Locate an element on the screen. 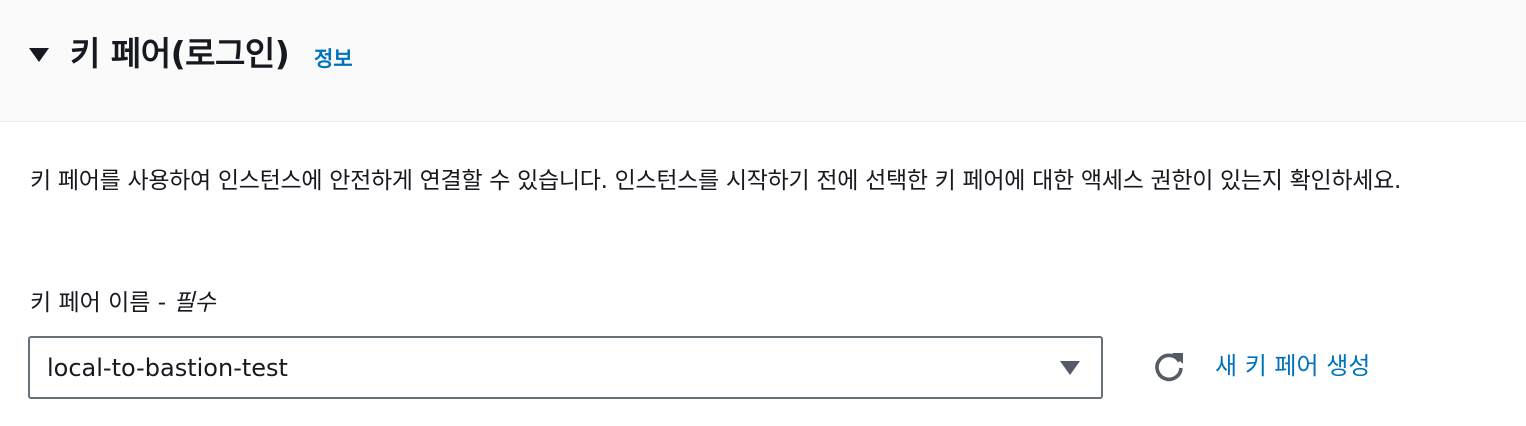 This screenshot has height=426, width=1526. key-pair-select: local-to-bastion-test is located at coordinates (565, 367).